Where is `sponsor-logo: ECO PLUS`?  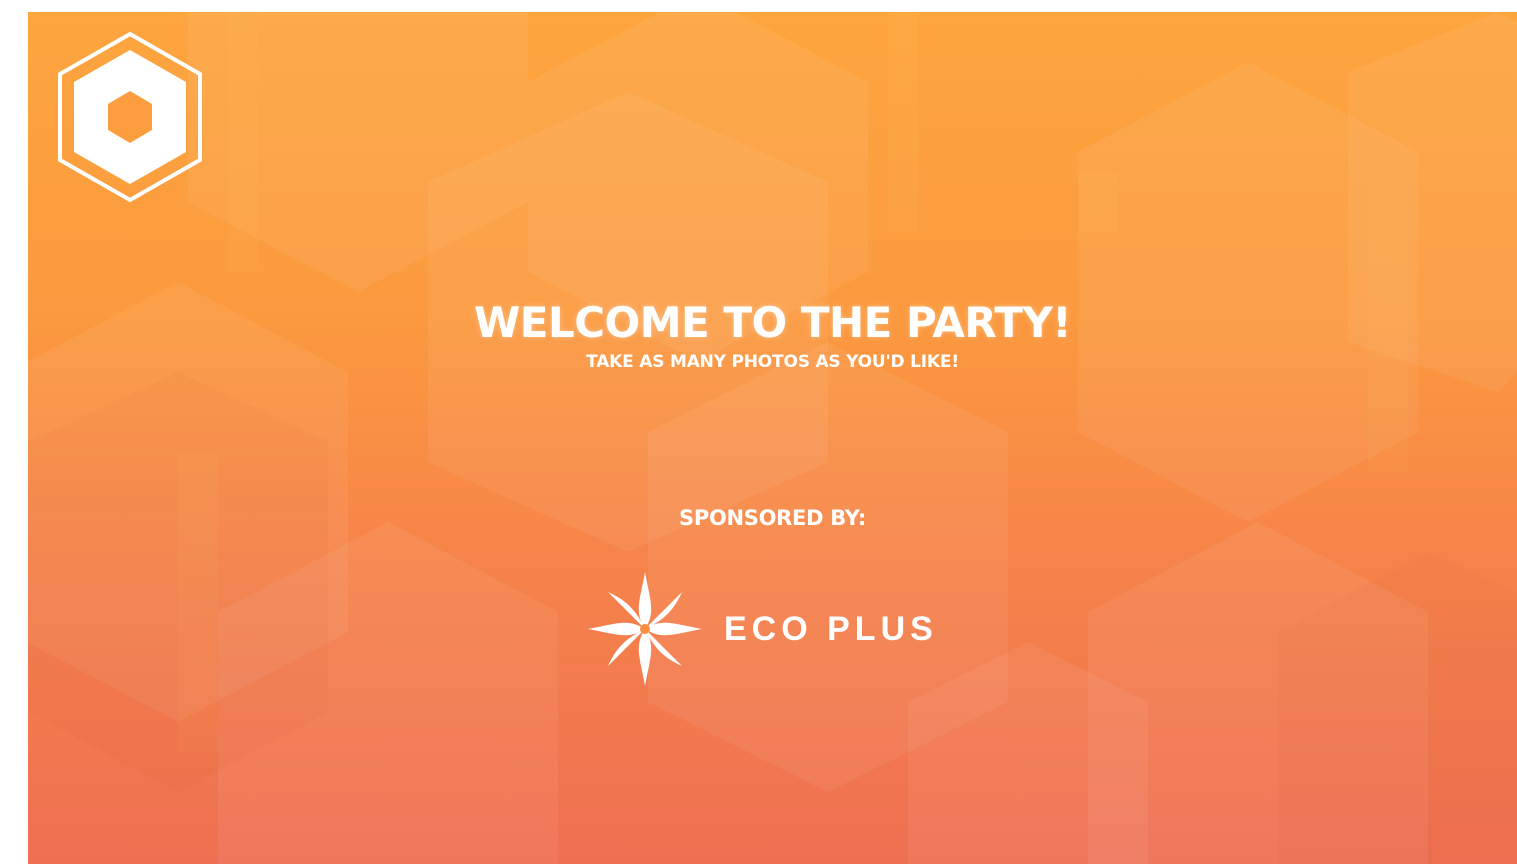 sponsor-logo: ECO PLUS is located at coordinates (762, 629).